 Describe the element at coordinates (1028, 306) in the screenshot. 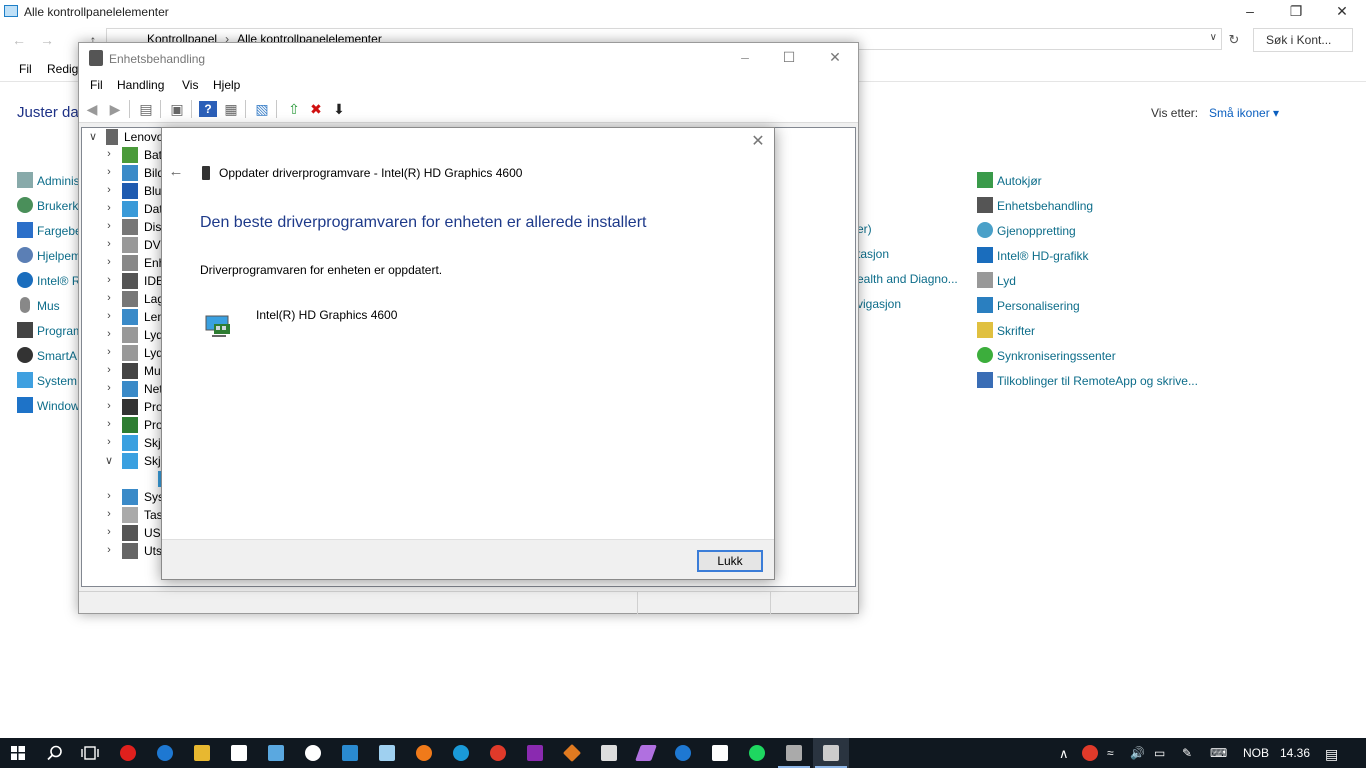

I see `cp-item: Personalisering` at that location.